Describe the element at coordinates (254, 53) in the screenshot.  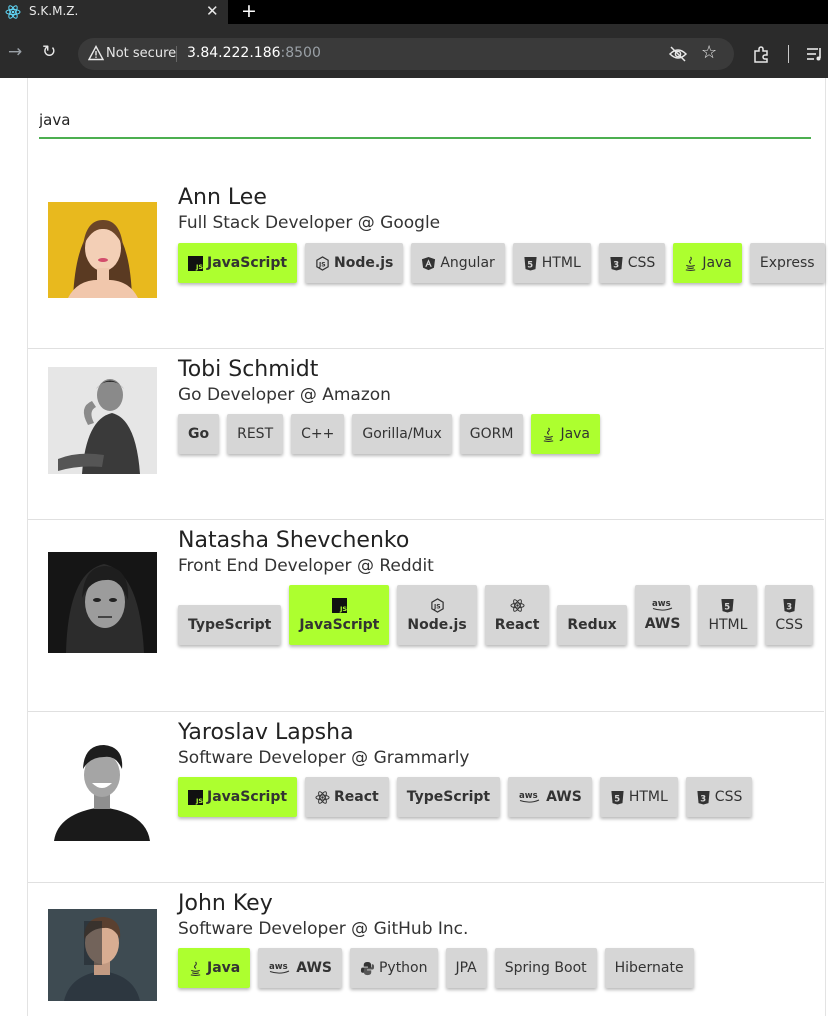
I see `url-text: 3.84.222.186:8500` at that location.